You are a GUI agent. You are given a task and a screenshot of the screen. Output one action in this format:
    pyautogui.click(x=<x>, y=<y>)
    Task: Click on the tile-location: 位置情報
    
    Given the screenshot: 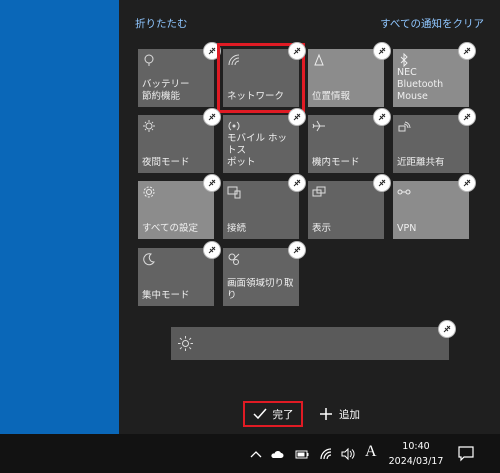 What is the action you would take?
    pyautogui.click(x=349, y=75)
    